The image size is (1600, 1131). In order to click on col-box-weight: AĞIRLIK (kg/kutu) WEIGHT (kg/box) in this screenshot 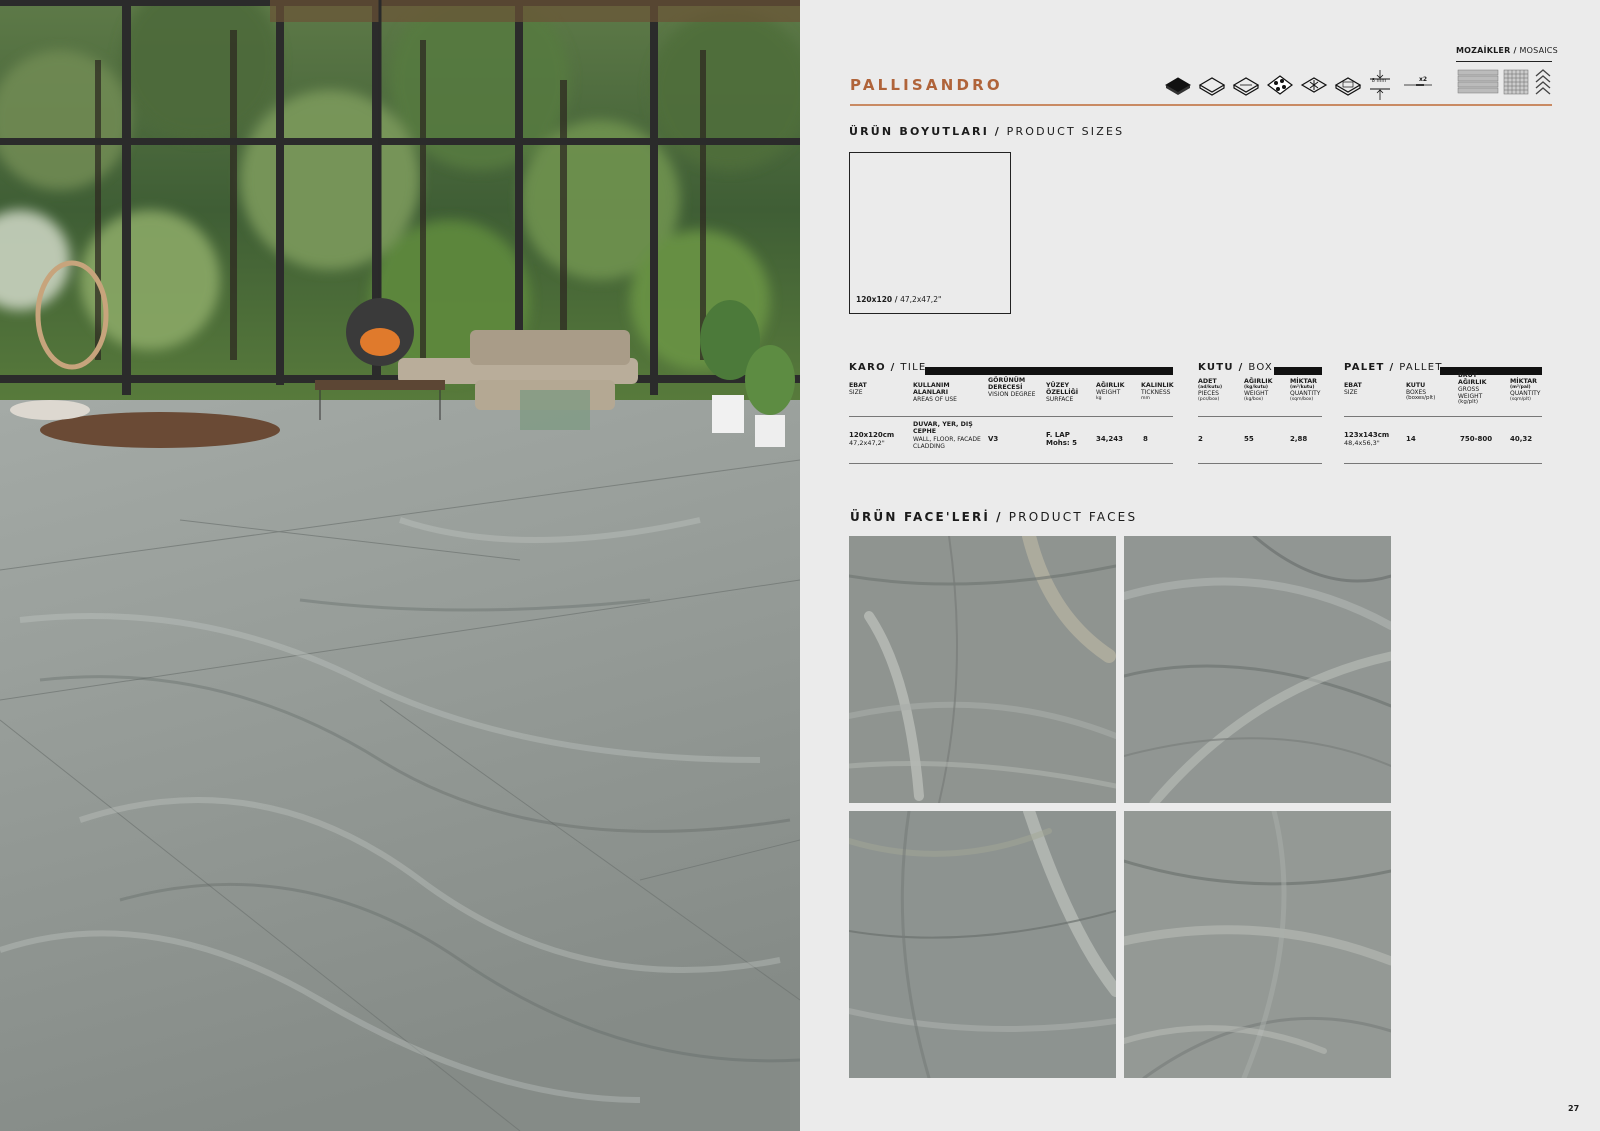, I will do `click(1258, 390)`.